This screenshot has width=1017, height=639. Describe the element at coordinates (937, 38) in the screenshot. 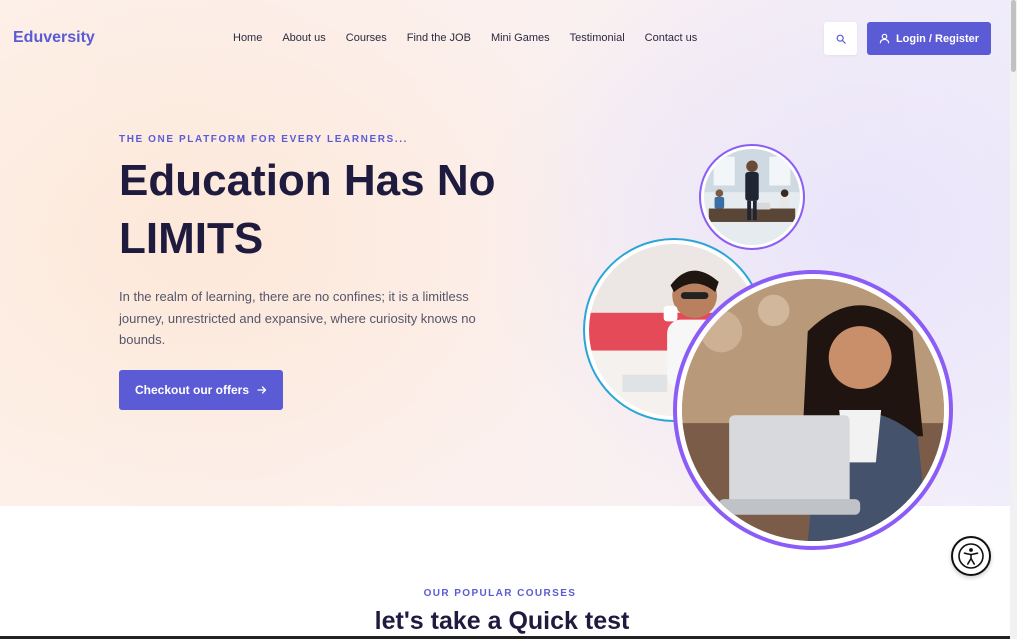

I see `login-register-label: Login / Register` at that location.